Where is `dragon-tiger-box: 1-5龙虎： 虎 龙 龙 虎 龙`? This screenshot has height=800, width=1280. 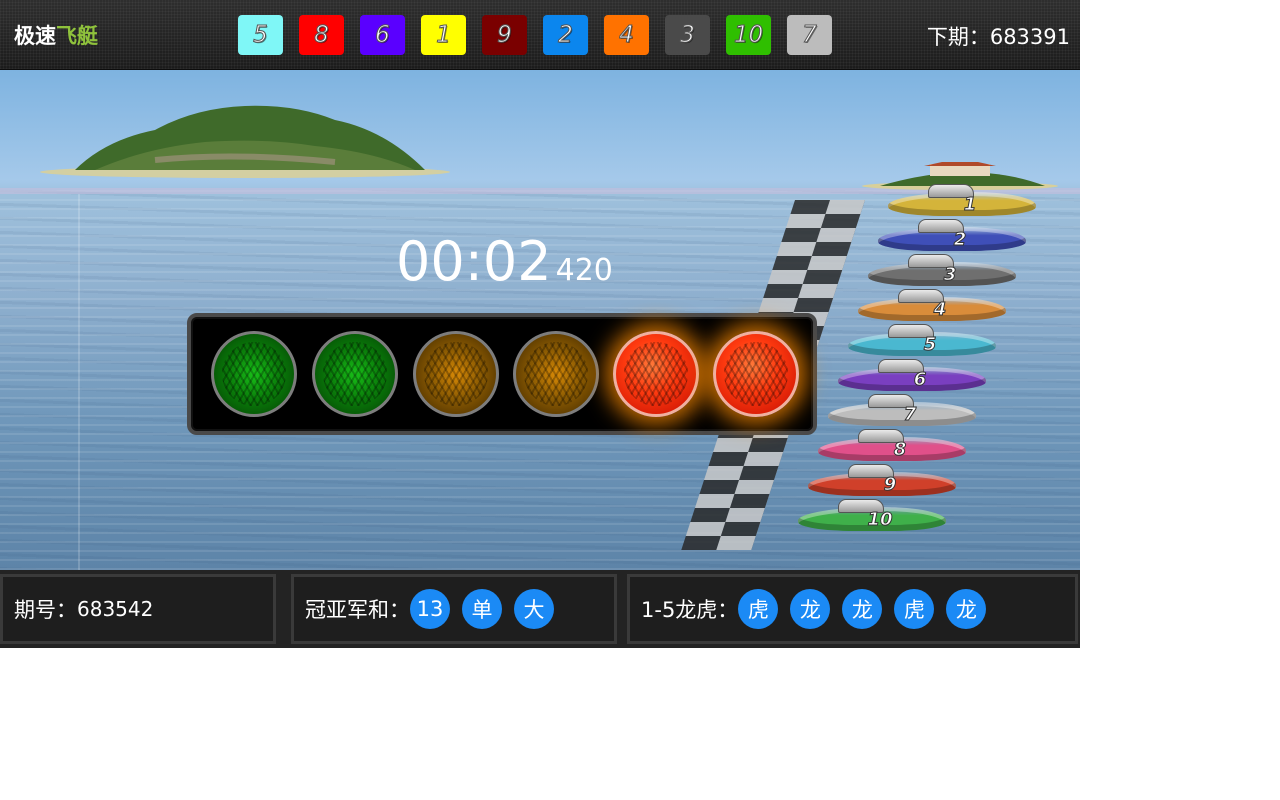
dragon-tiger-box: 1-5龙虎： 虎 龙 龙 虎 龙 is located at coordinates (852, 609).